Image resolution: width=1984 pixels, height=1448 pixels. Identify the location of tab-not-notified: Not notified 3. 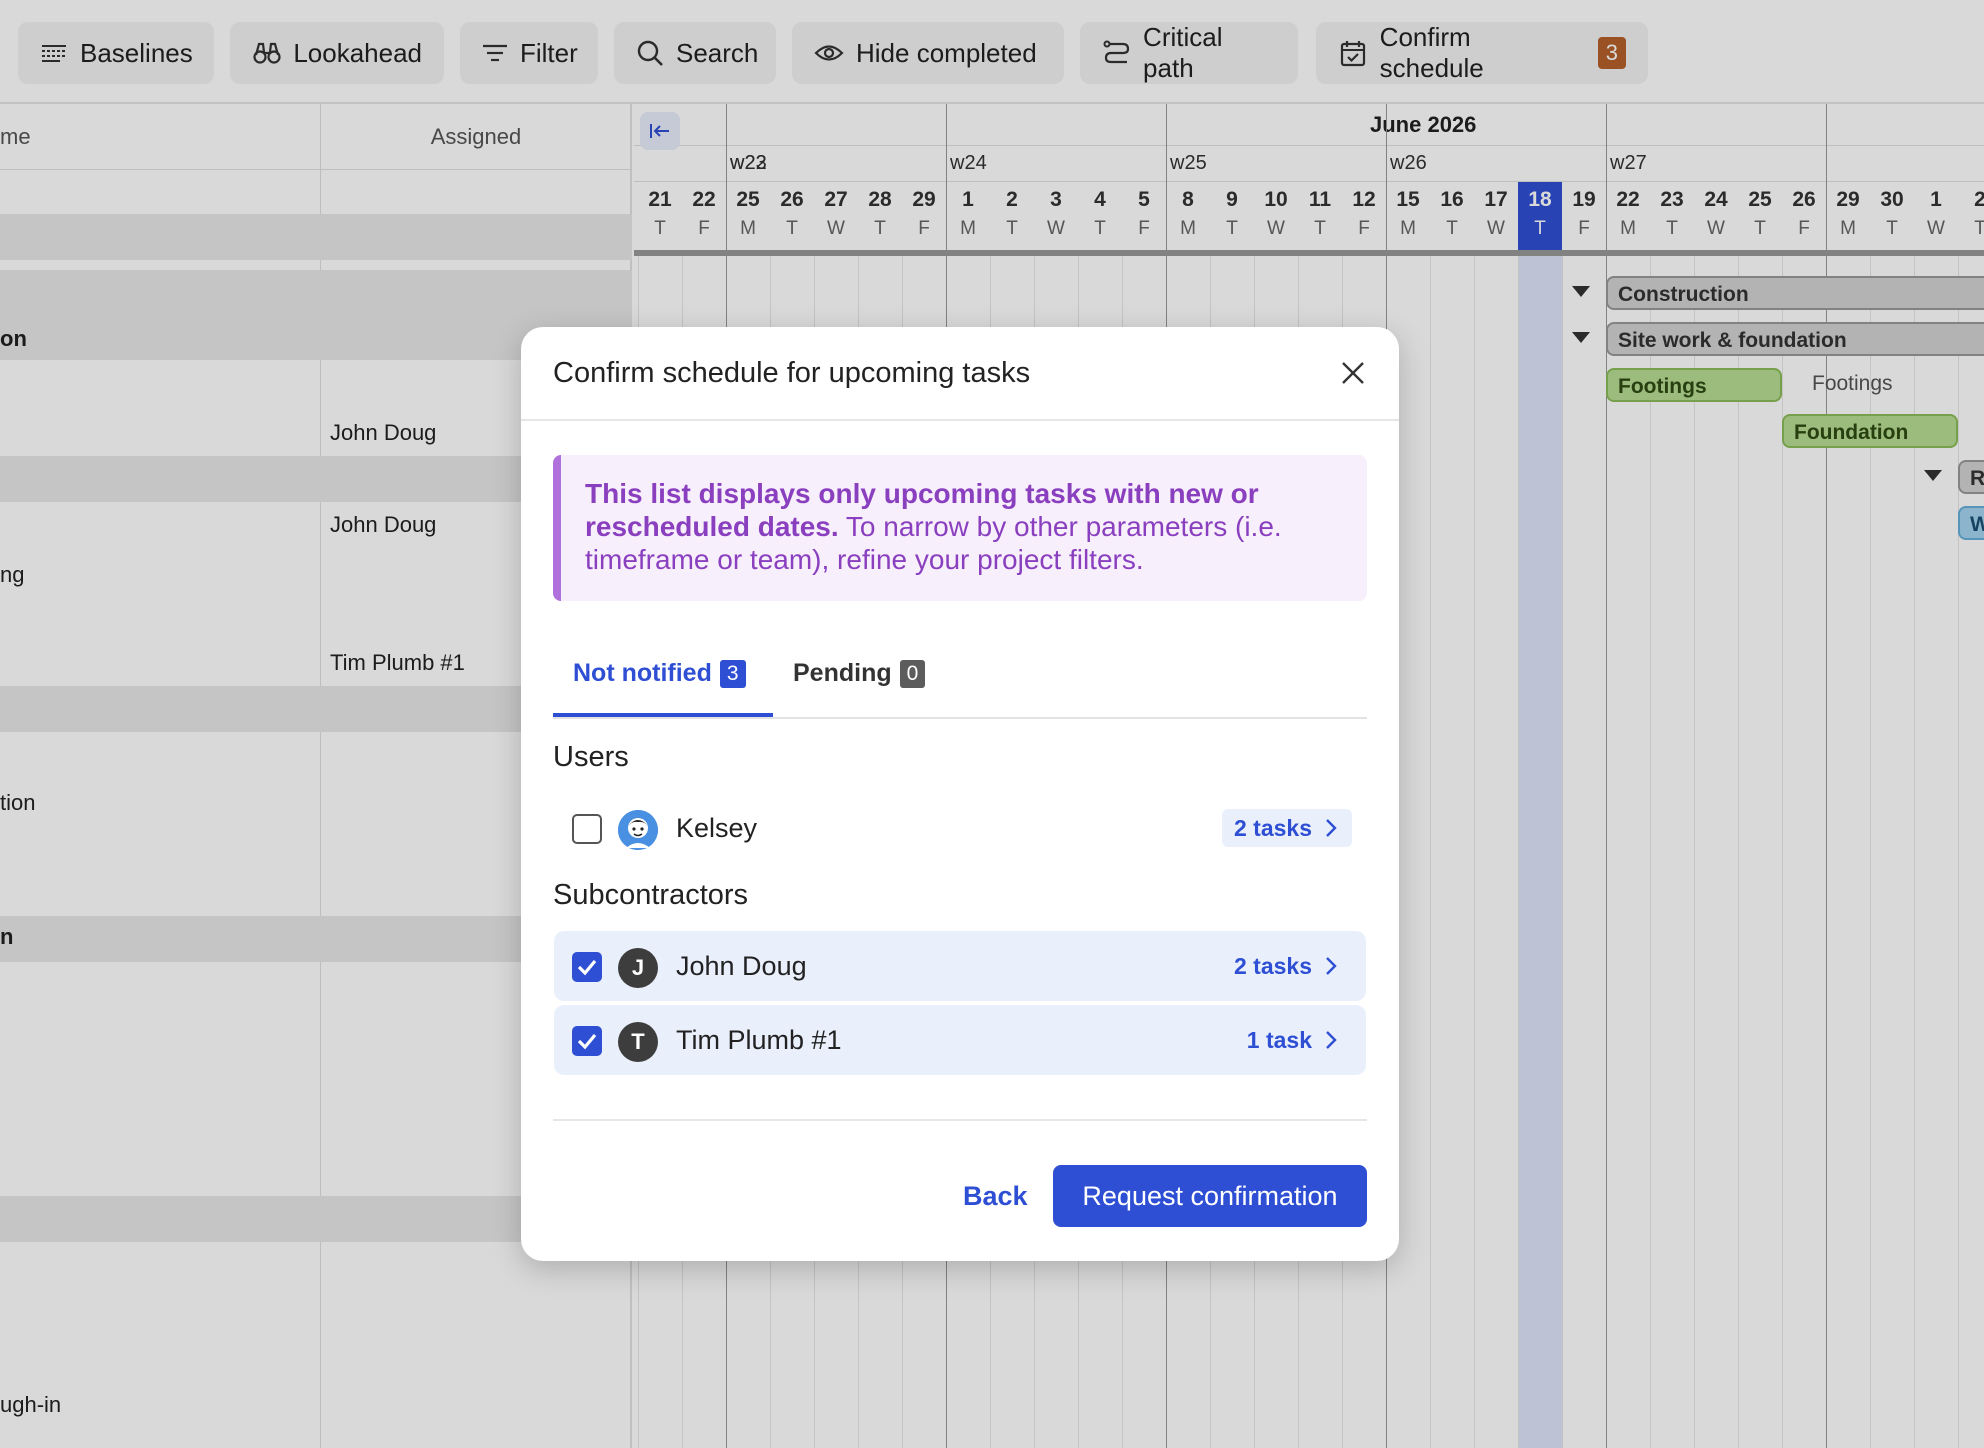
(659, 673).